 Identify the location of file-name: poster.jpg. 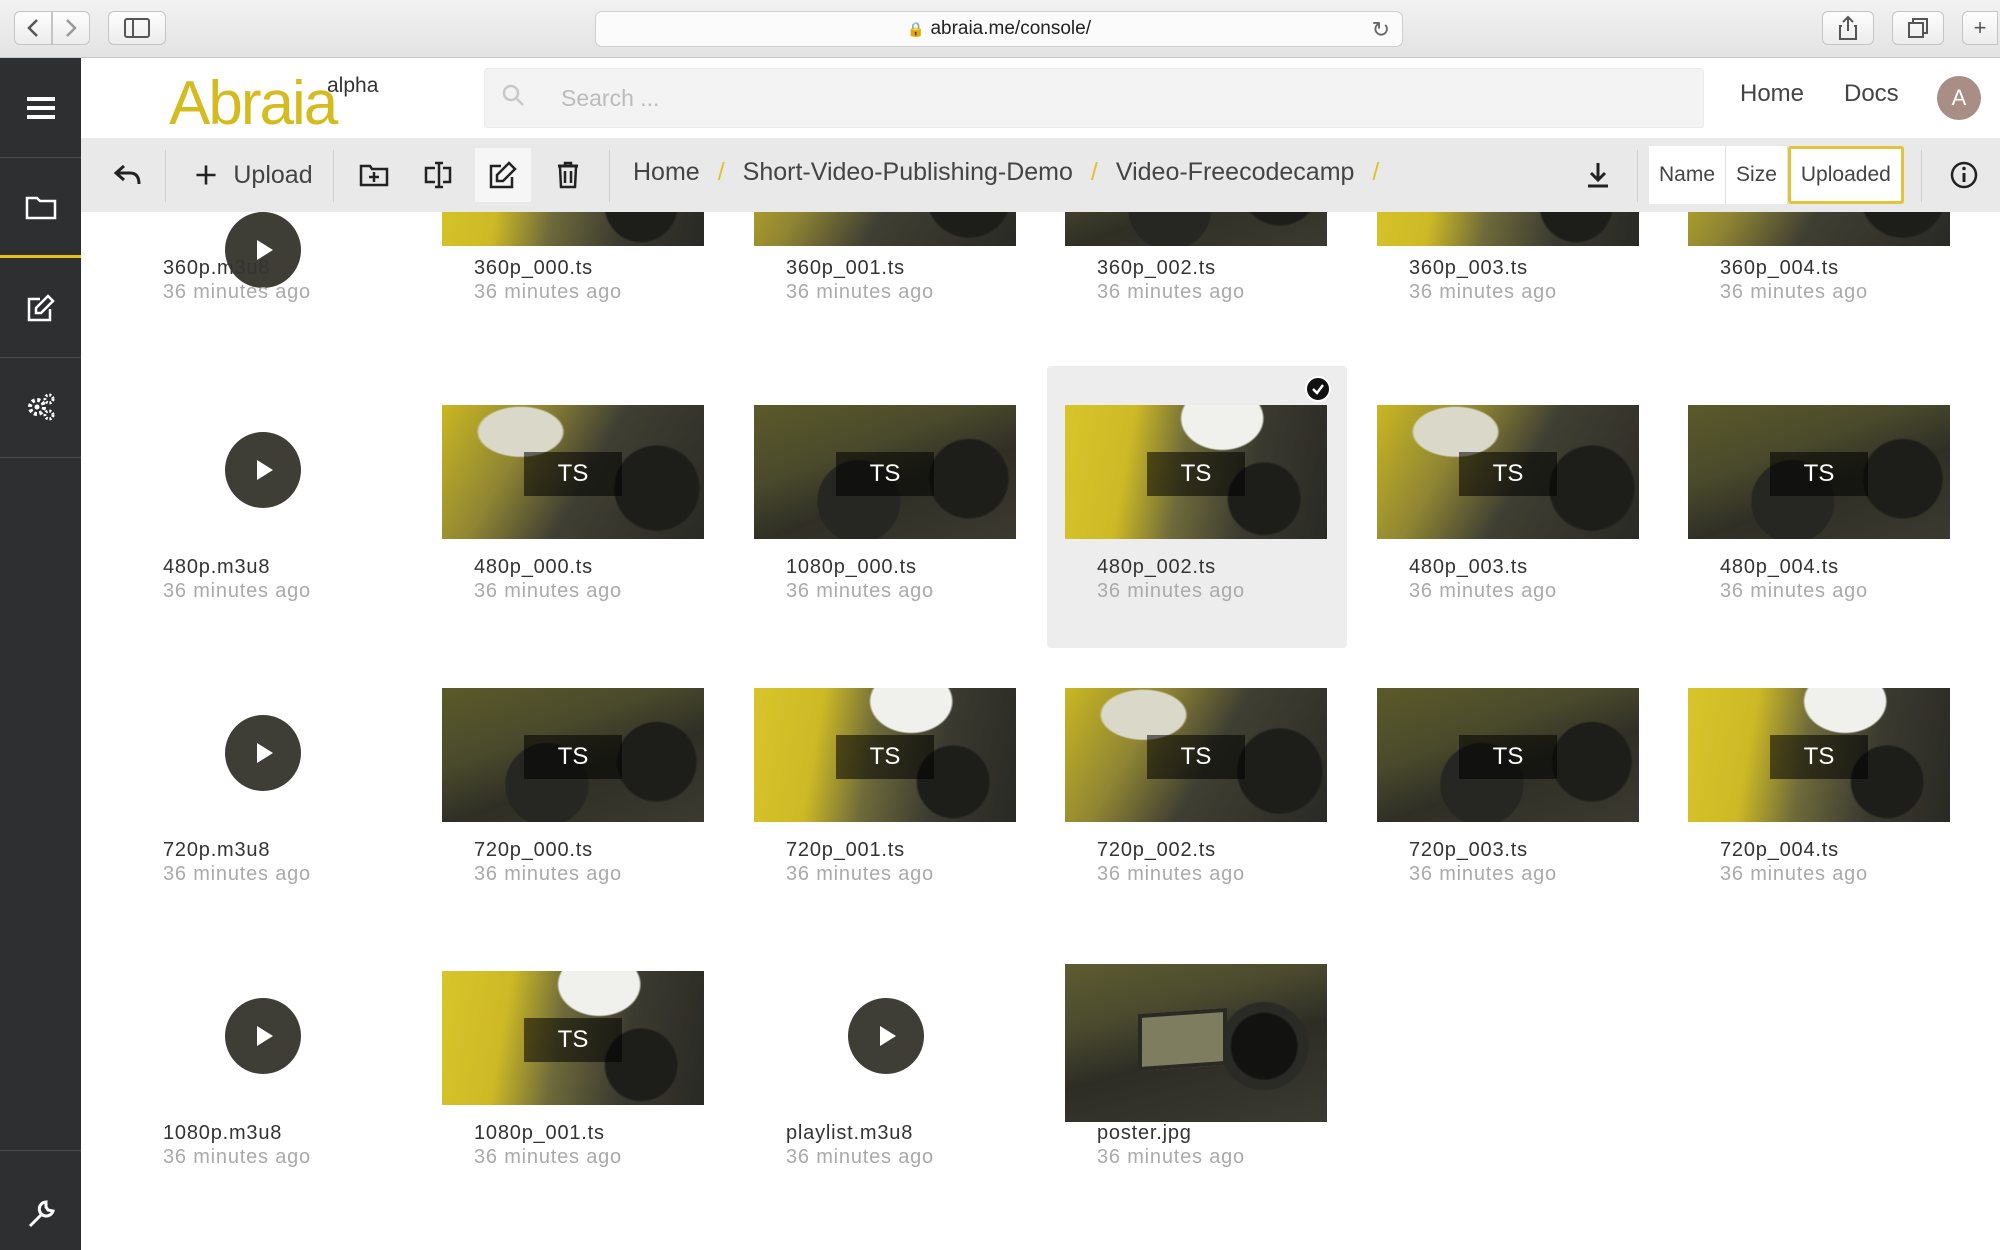
(1144, 1133).